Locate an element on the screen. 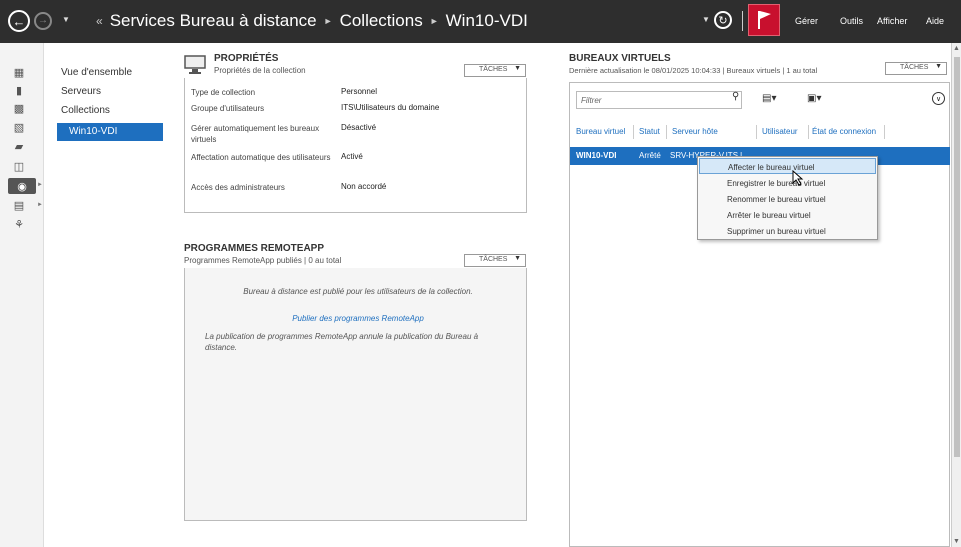  col-header-user: Utilisateur is located at coordinates (780, 131).